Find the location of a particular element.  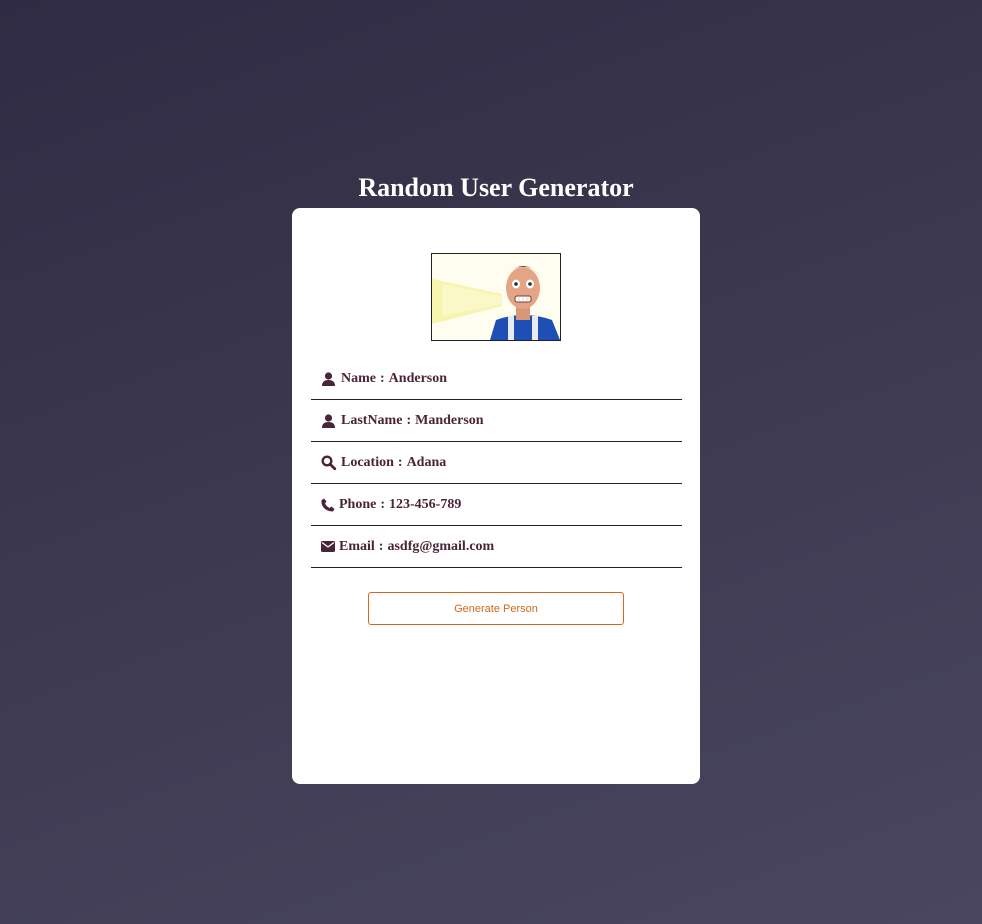

page-title: Random User Generator is located at coordinates (496, 187).